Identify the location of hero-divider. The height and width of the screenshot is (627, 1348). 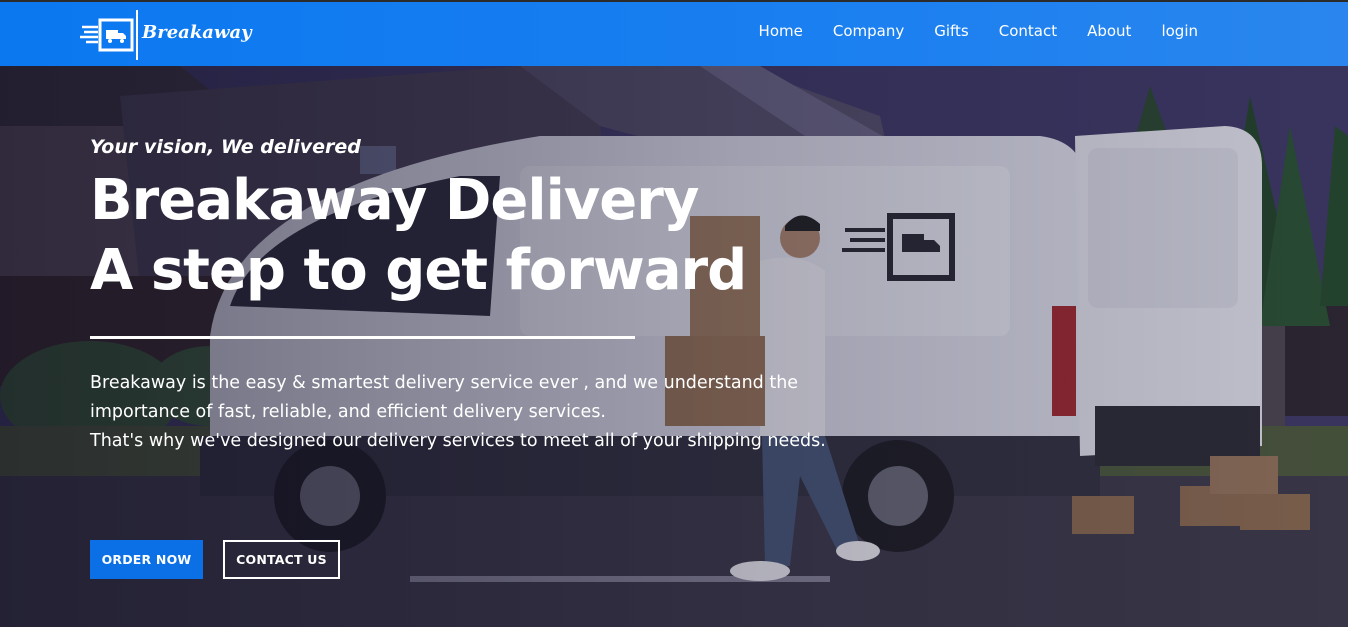
(362, 337).